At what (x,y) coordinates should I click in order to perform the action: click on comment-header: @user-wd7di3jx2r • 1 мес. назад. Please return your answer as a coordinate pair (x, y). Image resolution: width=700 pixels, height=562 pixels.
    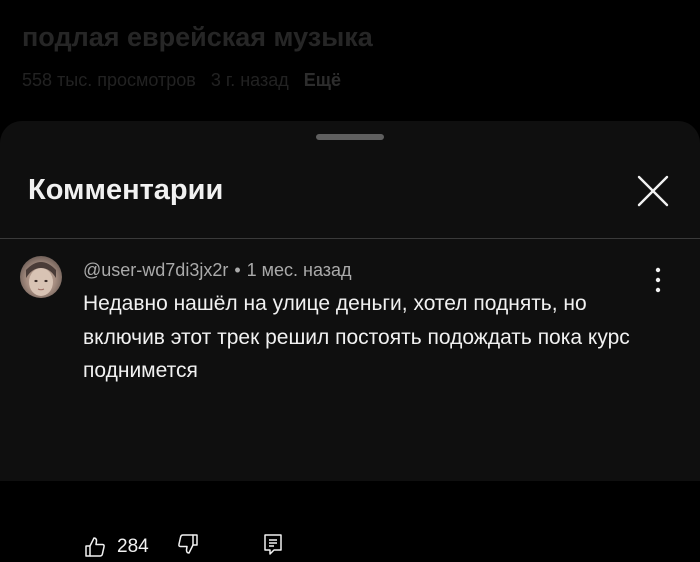
    Looking at the image, I should click on (217, 270).